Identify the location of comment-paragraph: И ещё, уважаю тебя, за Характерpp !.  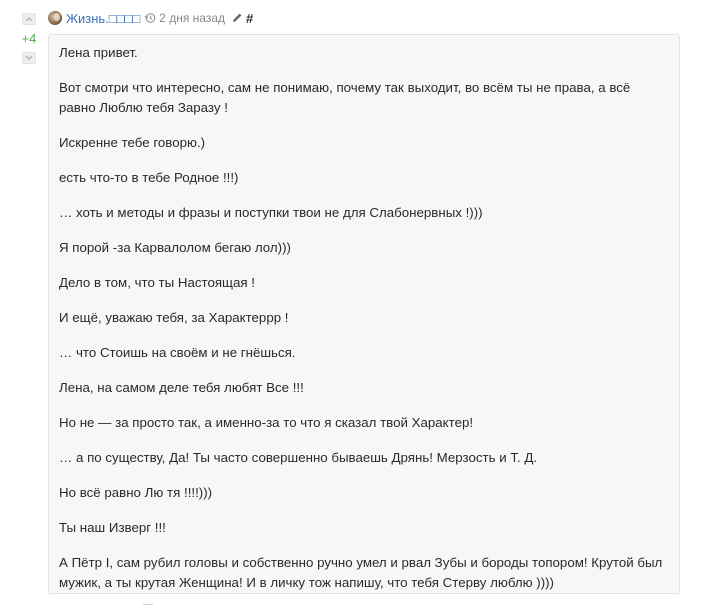
(174, 317).